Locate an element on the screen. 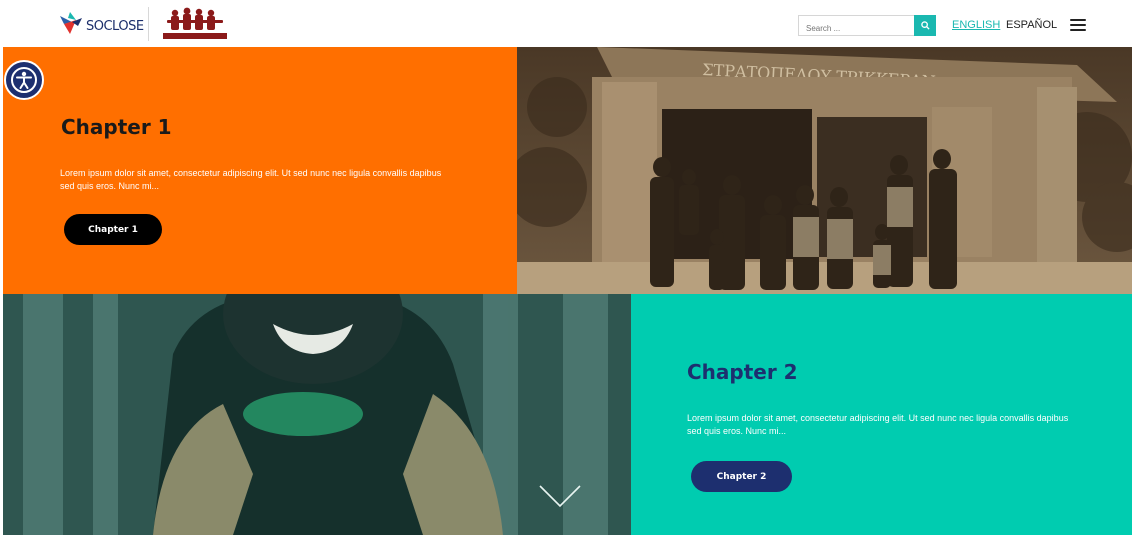 This screenshot has height=535, width=1132. chapter-2-button: Chapter 2 is located at coordinates (741, 476).